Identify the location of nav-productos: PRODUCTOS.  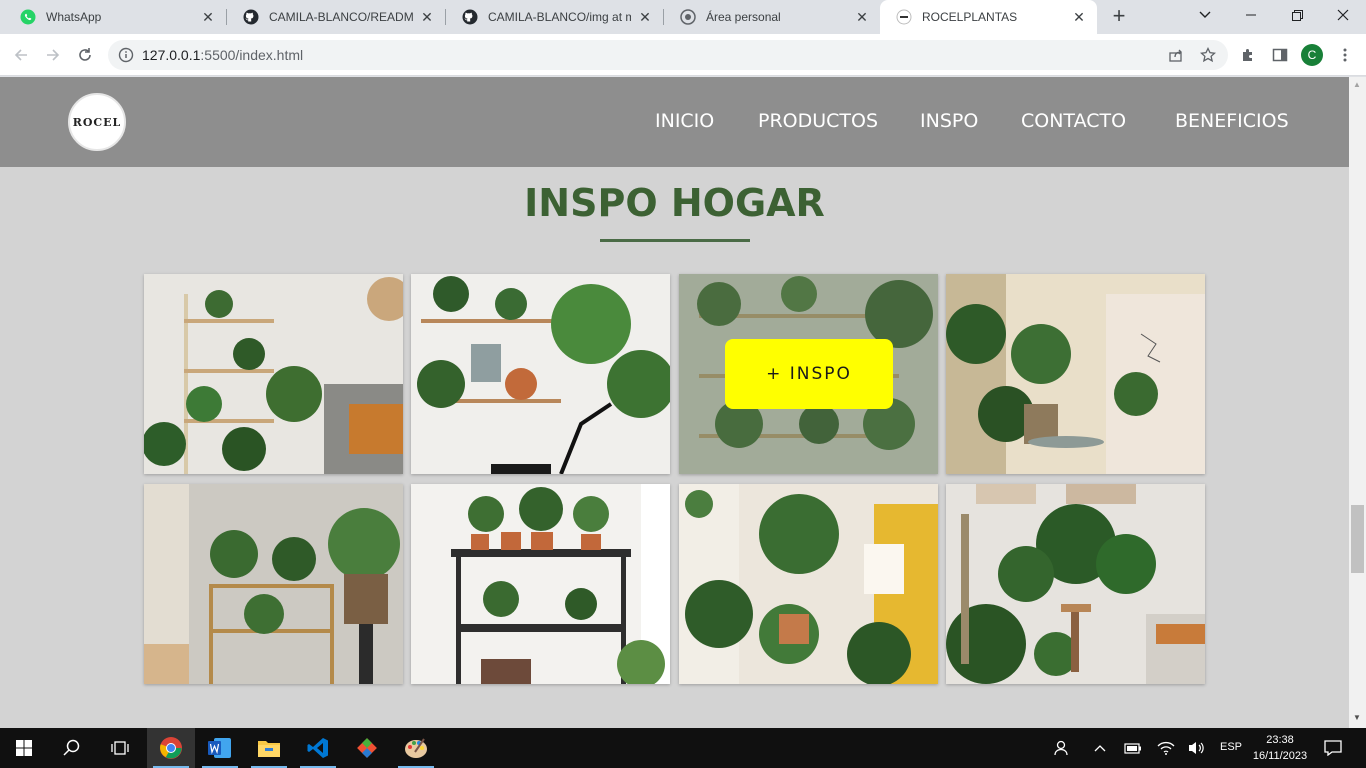
(818, 121).